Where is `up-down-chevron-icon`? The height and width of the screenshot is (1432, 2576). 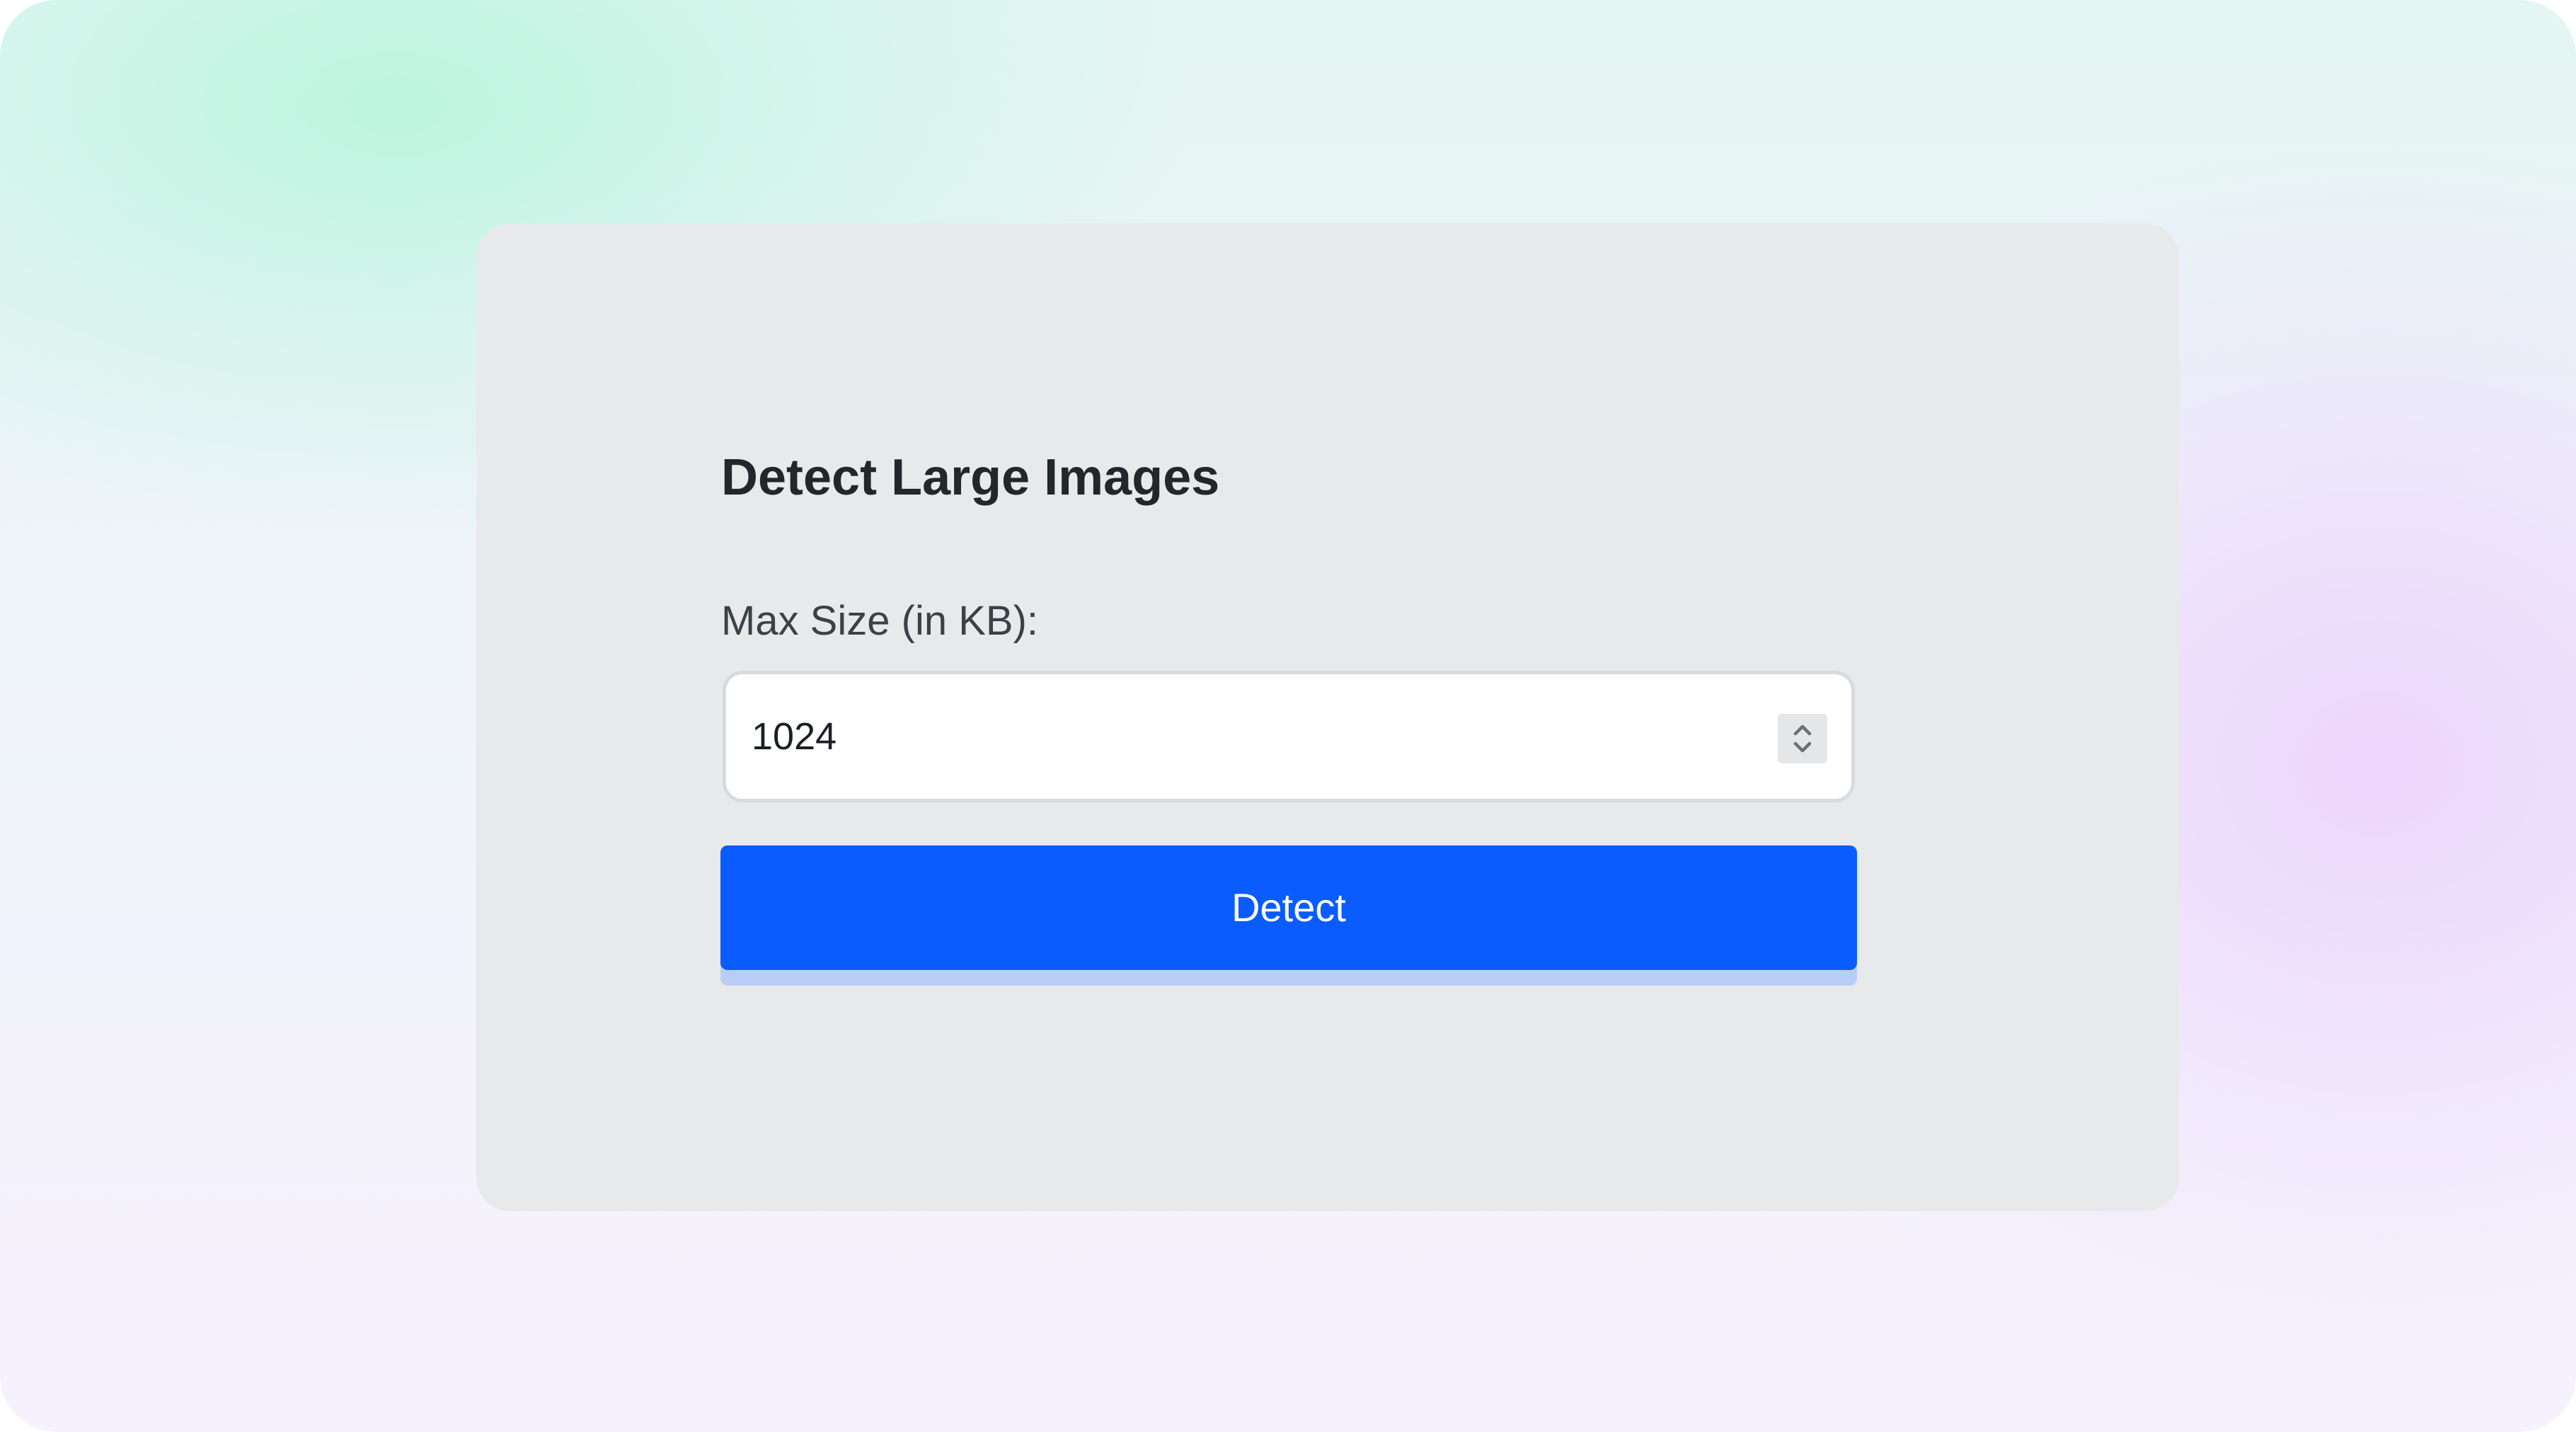
up-down-chevron-icon is located at coordinates (1803, 738).